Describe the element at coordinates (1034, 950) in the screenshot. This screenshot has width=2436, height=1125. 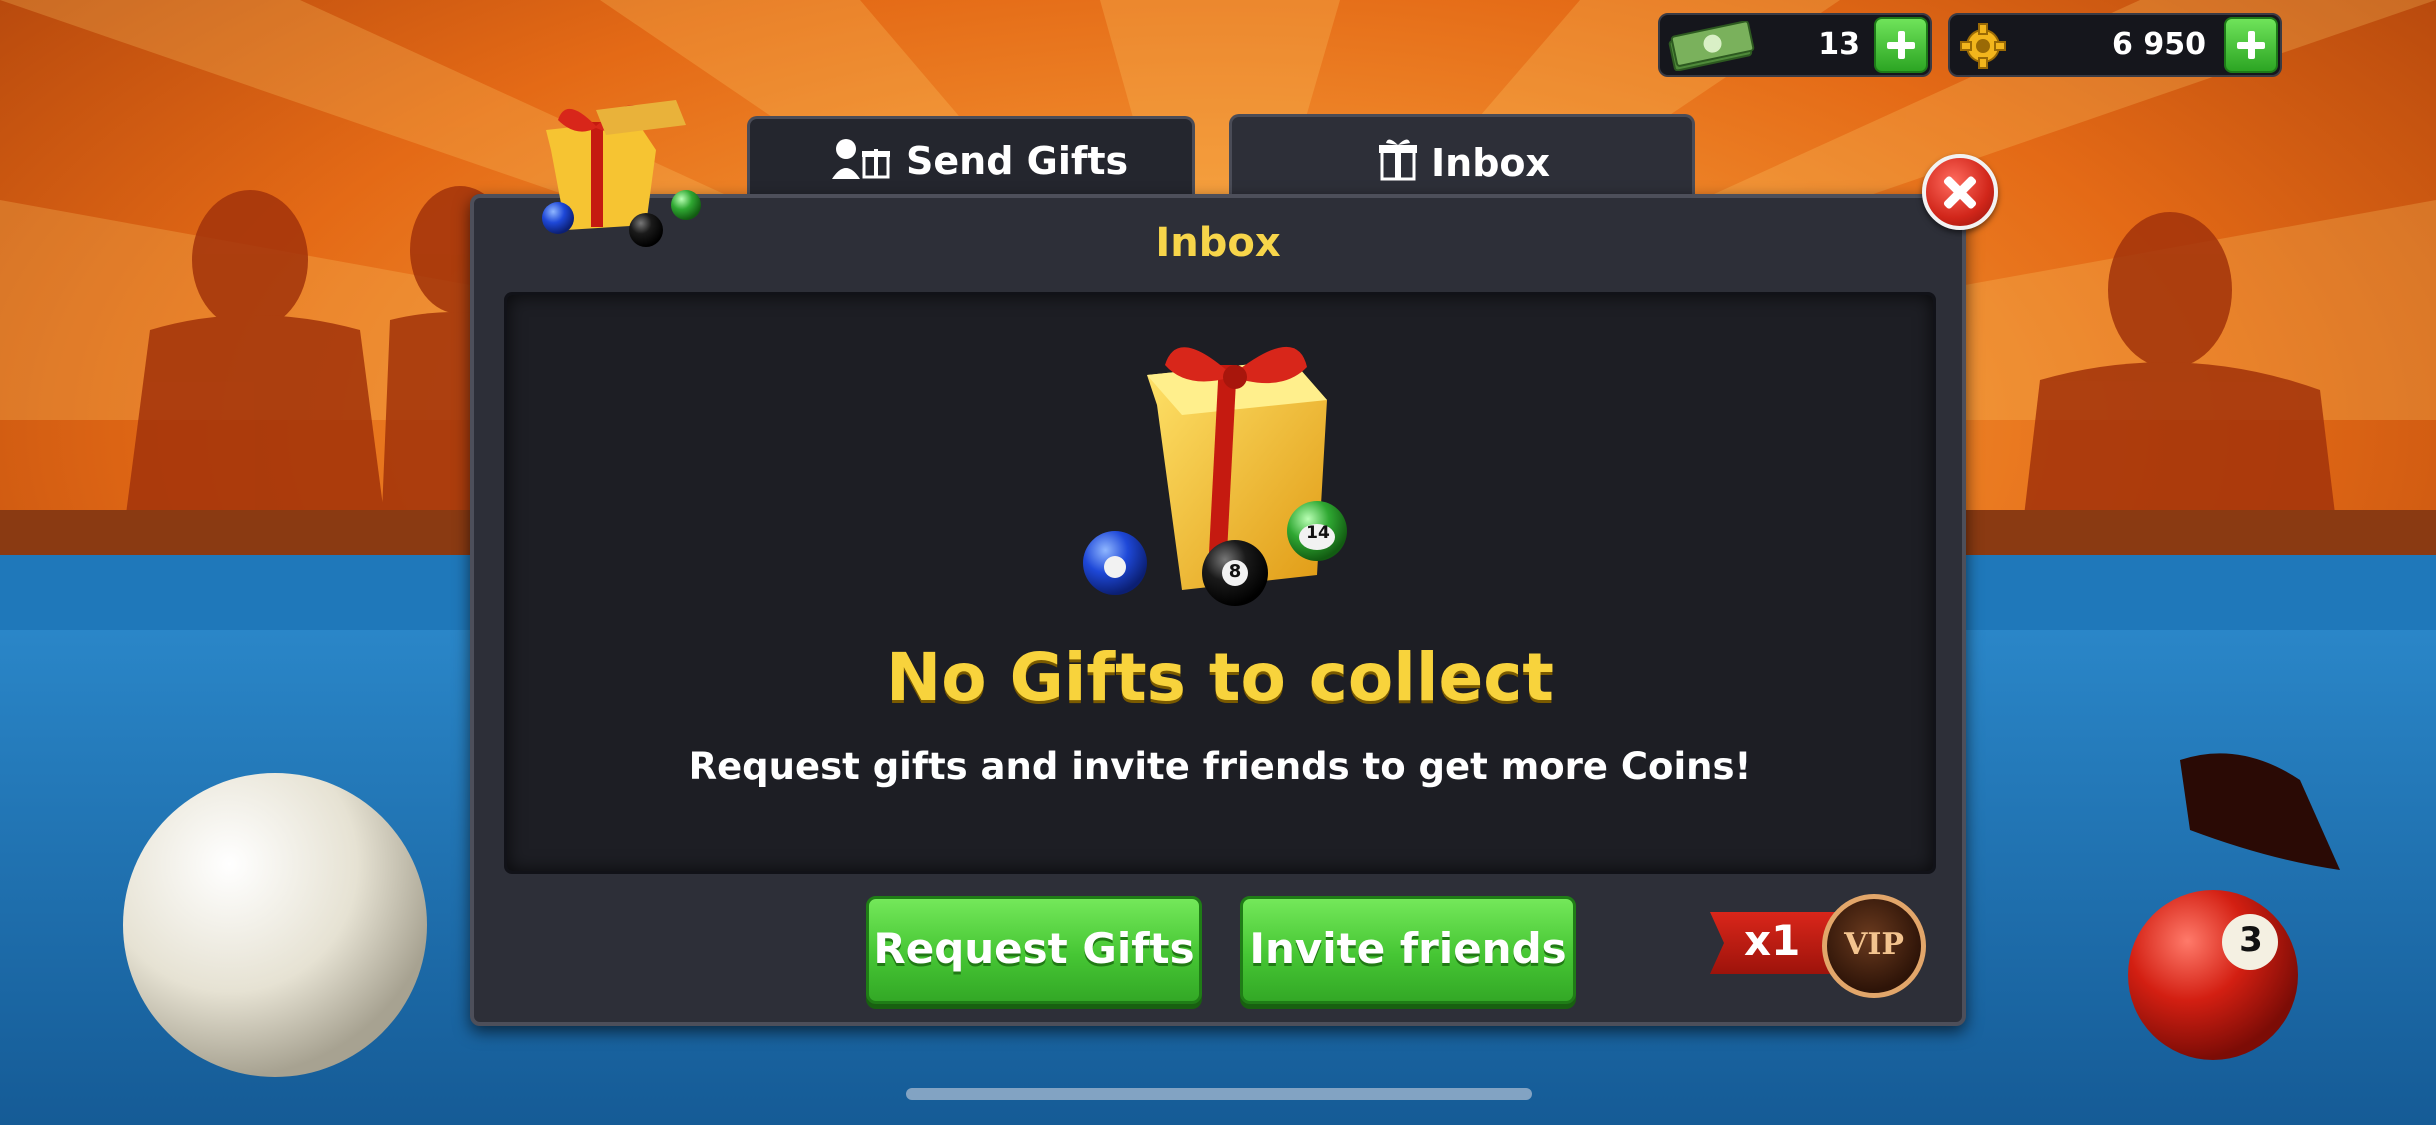
I see `request-gifts-button: Request Gifts` at that location.